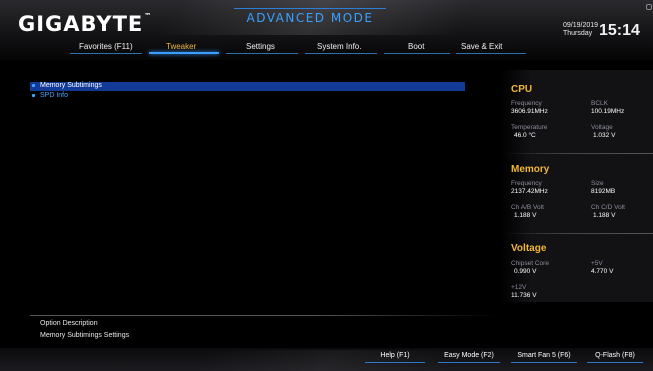 This screenshot has height=371, width=653. Describe the element at coordinates (54, 95) in the screenshot. I see `menu-item-label: SPD Info` at that location.